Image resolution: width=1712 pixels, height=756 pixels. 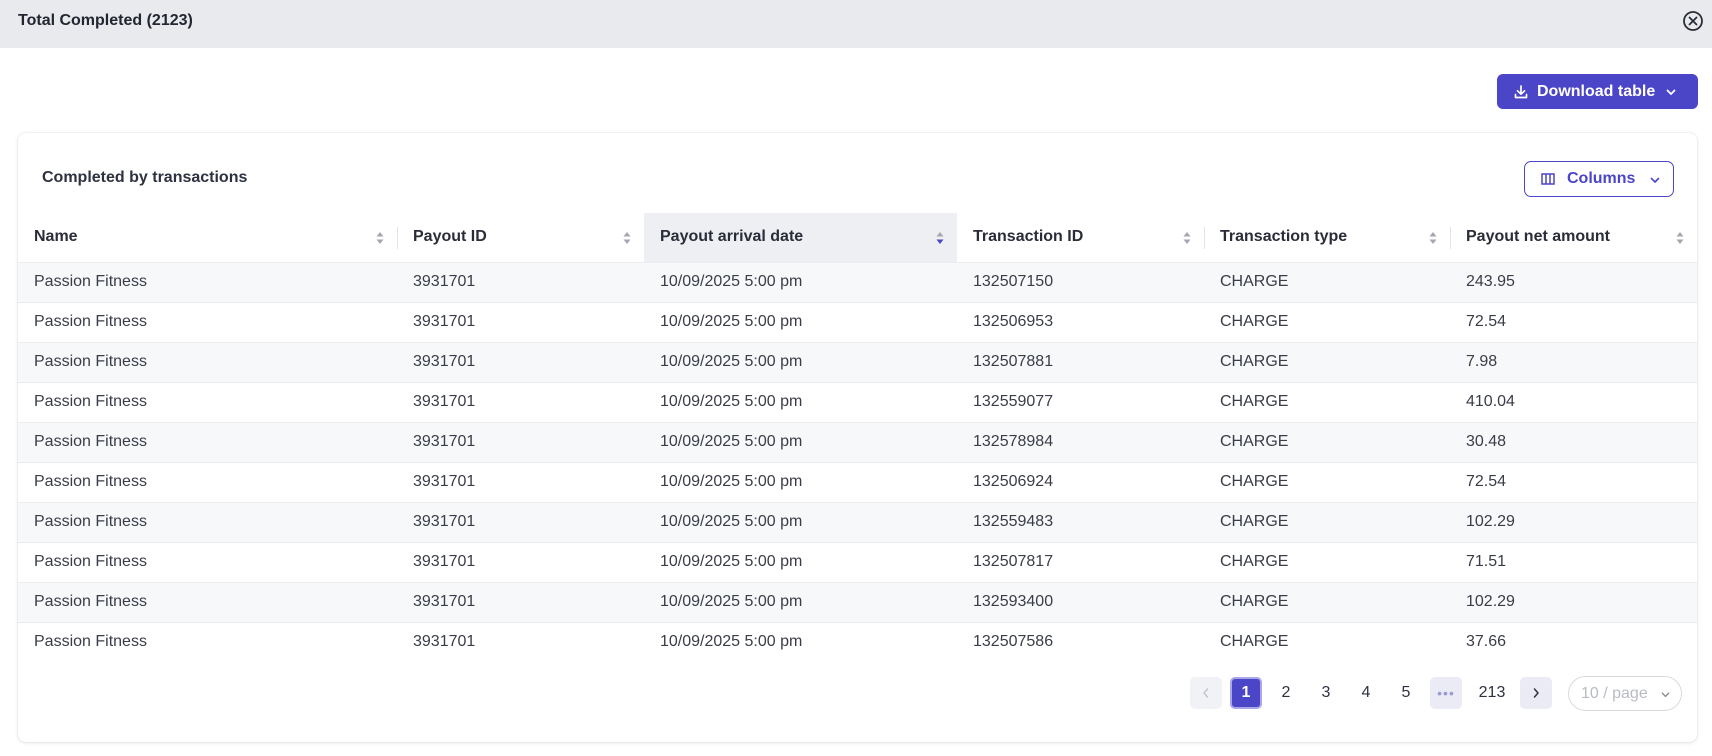 What do you see at coordinates (1246, 693) in the screenshot?
I see `page-1-button: 1` at bounding box center [1246, 693].